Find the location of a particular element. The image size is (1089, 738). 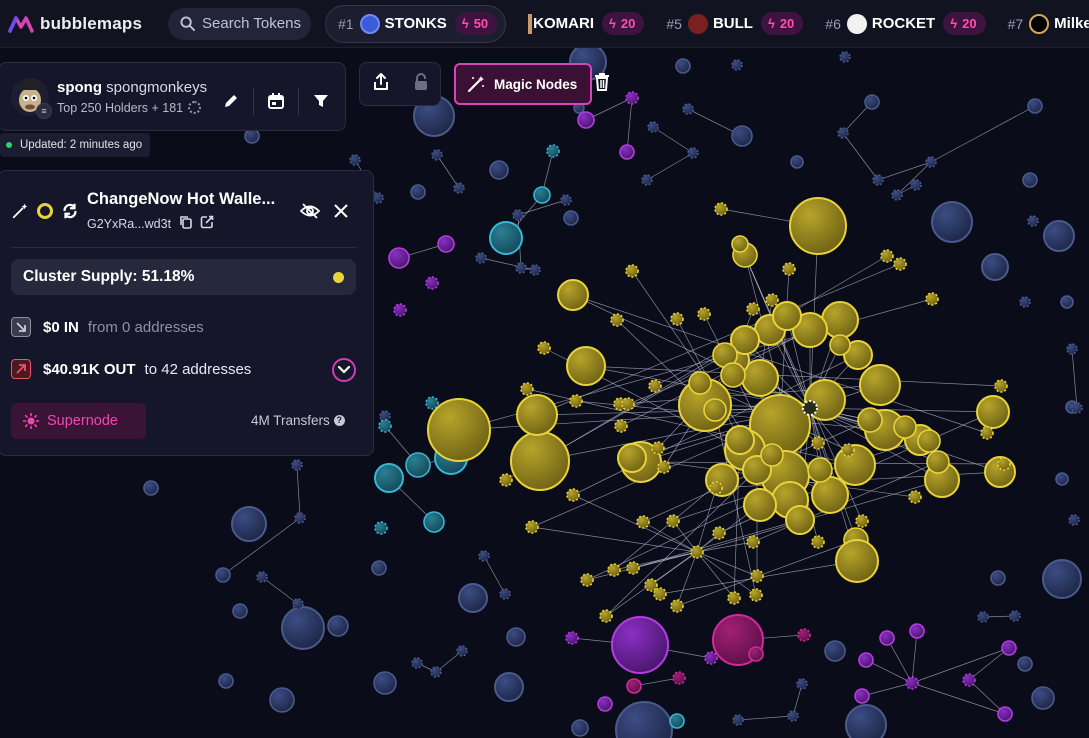

edit-pencil-icon is located at coordinates (231, 101).